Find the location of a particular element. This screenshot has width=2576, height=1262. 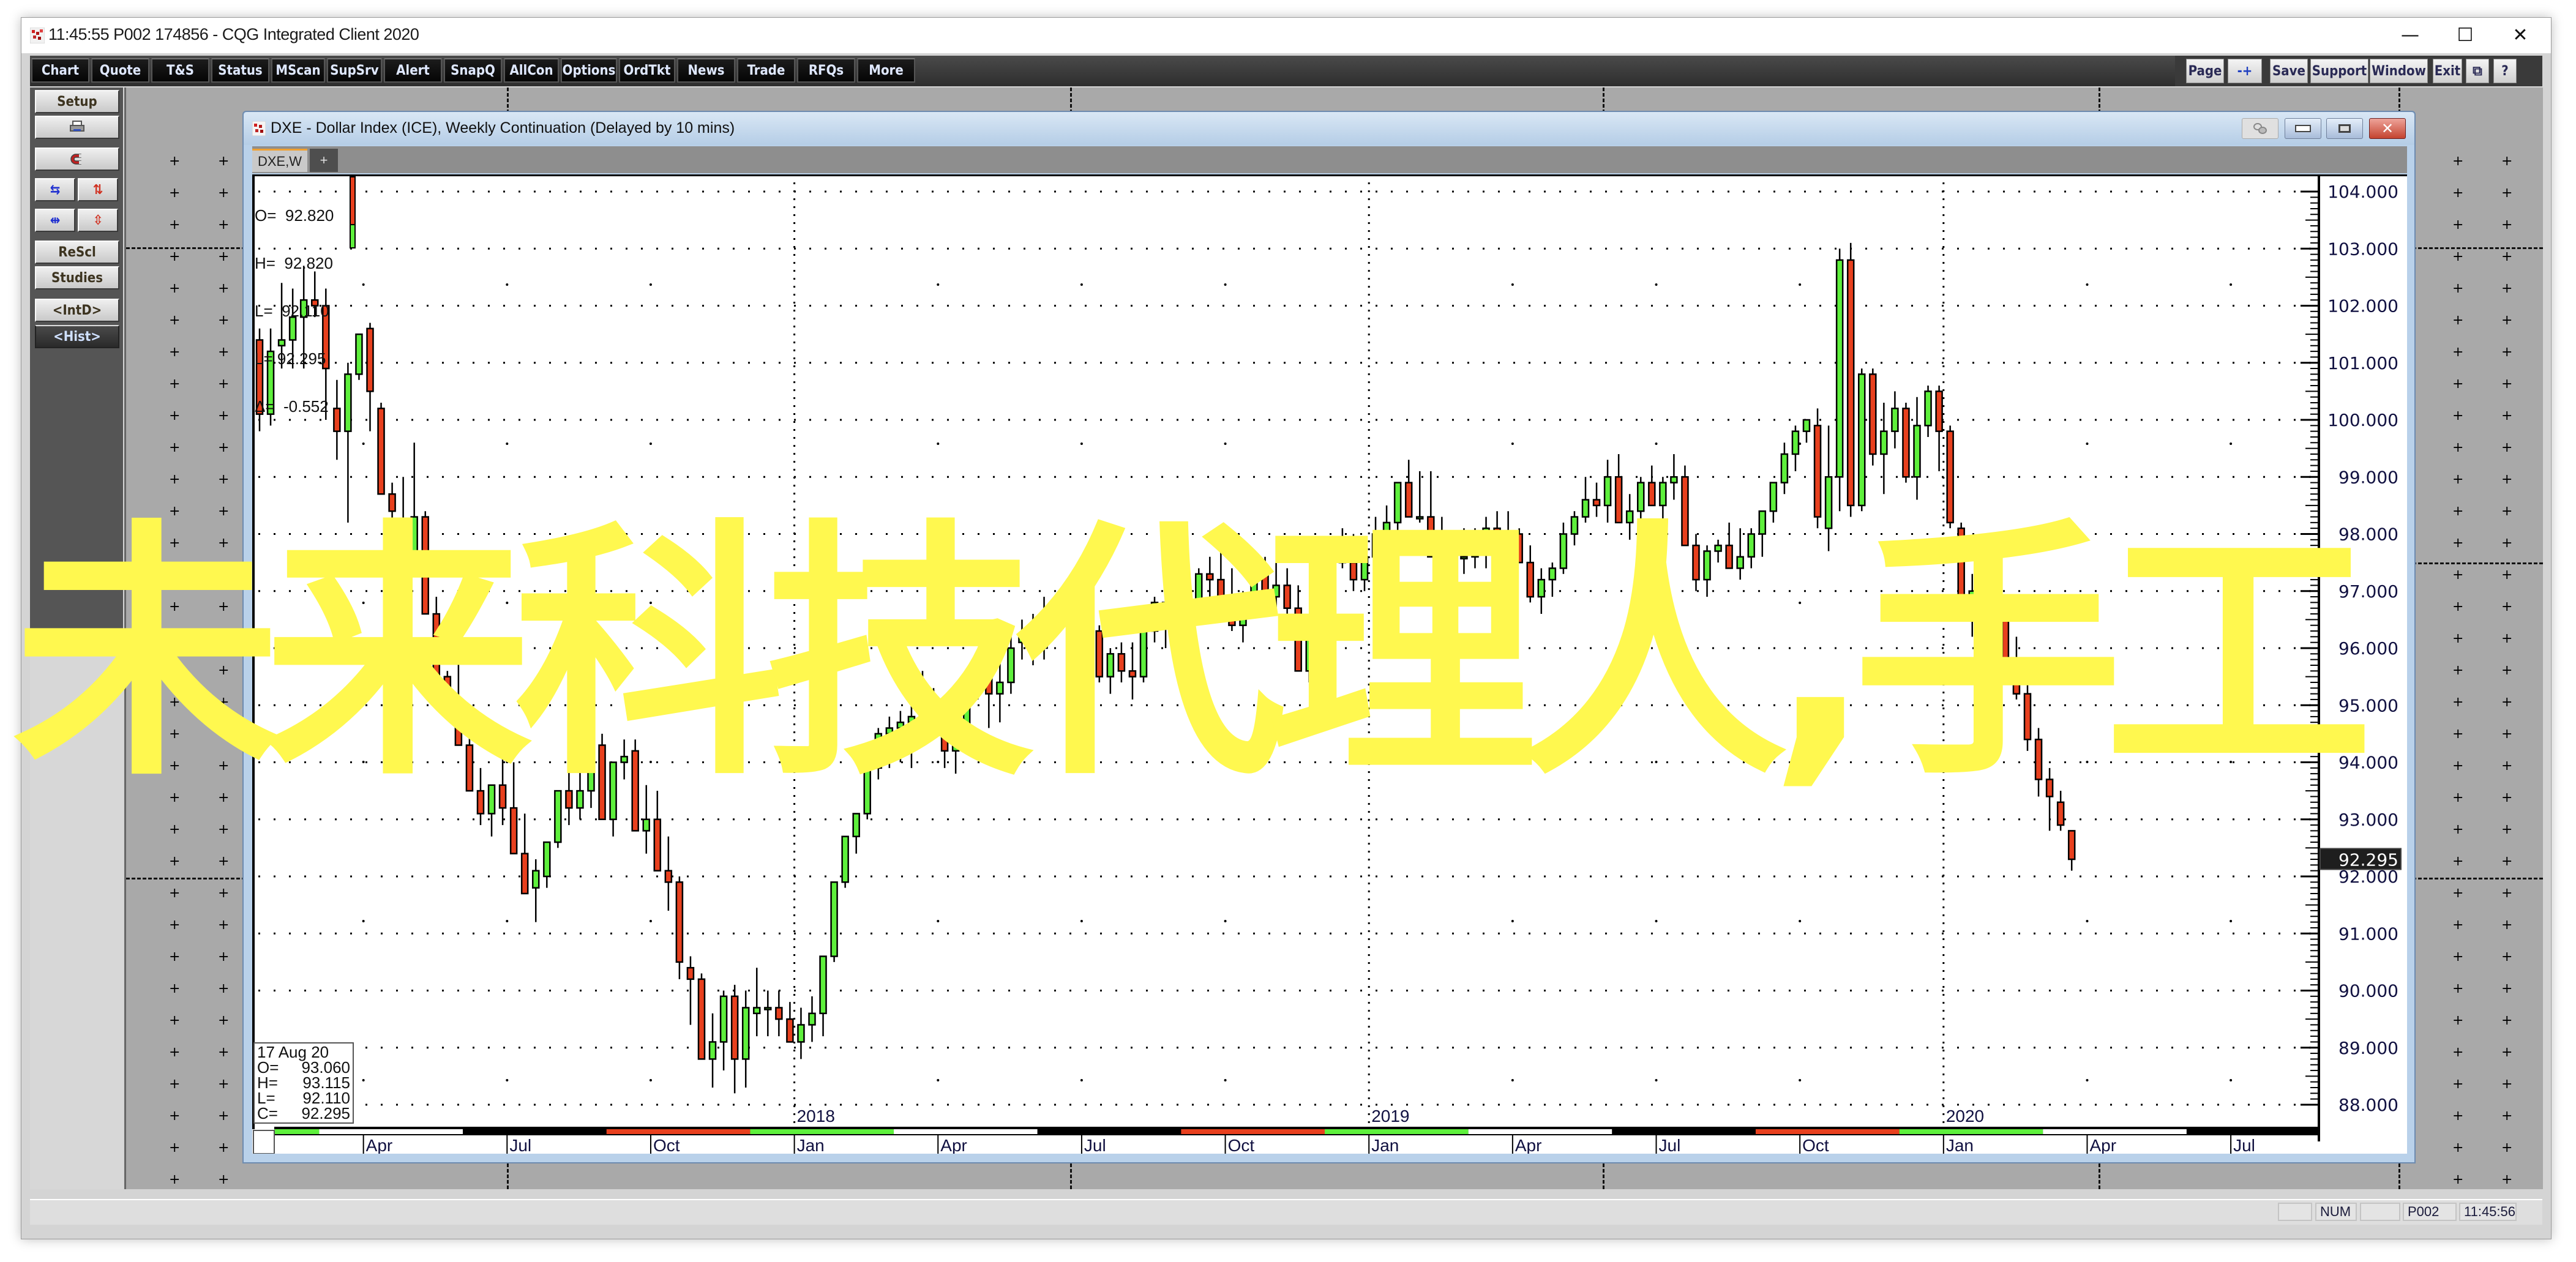

ohlc-delta-value: -0.552 is located at coordinates (306, 406).